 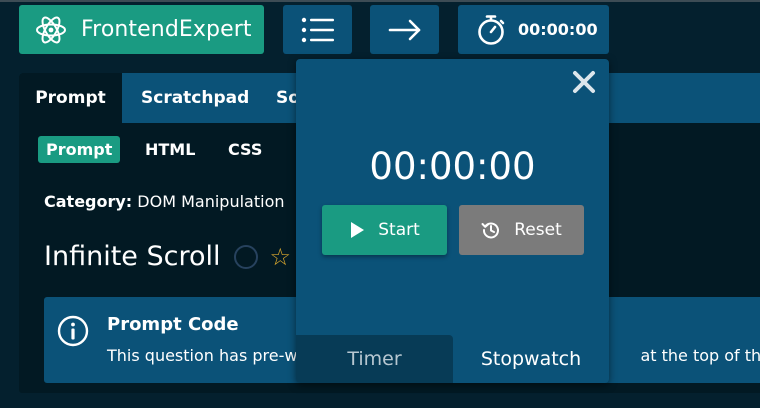 I want to click on close-button, so click(x=584, y=82).